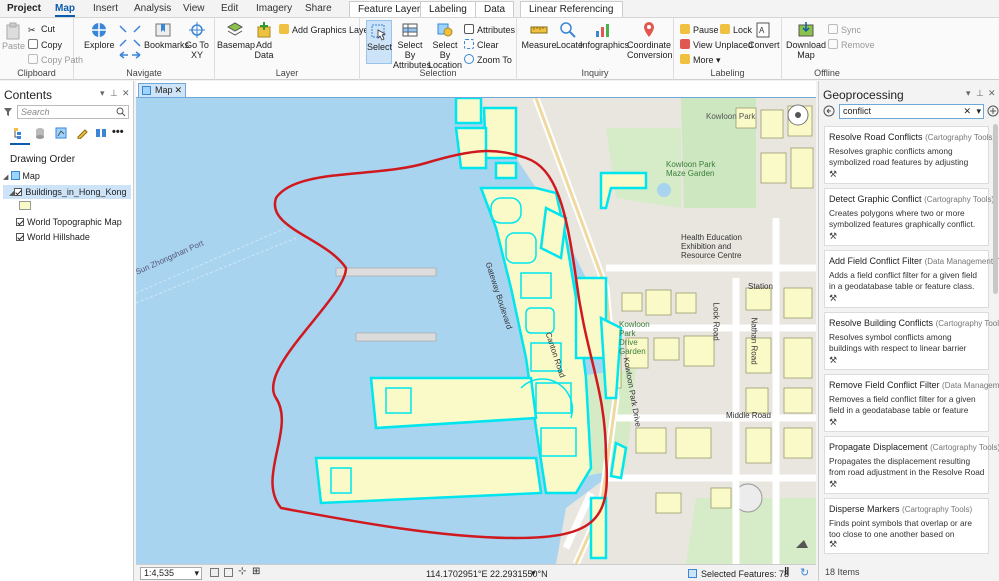 Image resolution: width=999 pixels, height=581 pixels. Describe the element at coordinates (19, 133) in the screenshot. I see `list-by-drawing-order-icon` at that location.